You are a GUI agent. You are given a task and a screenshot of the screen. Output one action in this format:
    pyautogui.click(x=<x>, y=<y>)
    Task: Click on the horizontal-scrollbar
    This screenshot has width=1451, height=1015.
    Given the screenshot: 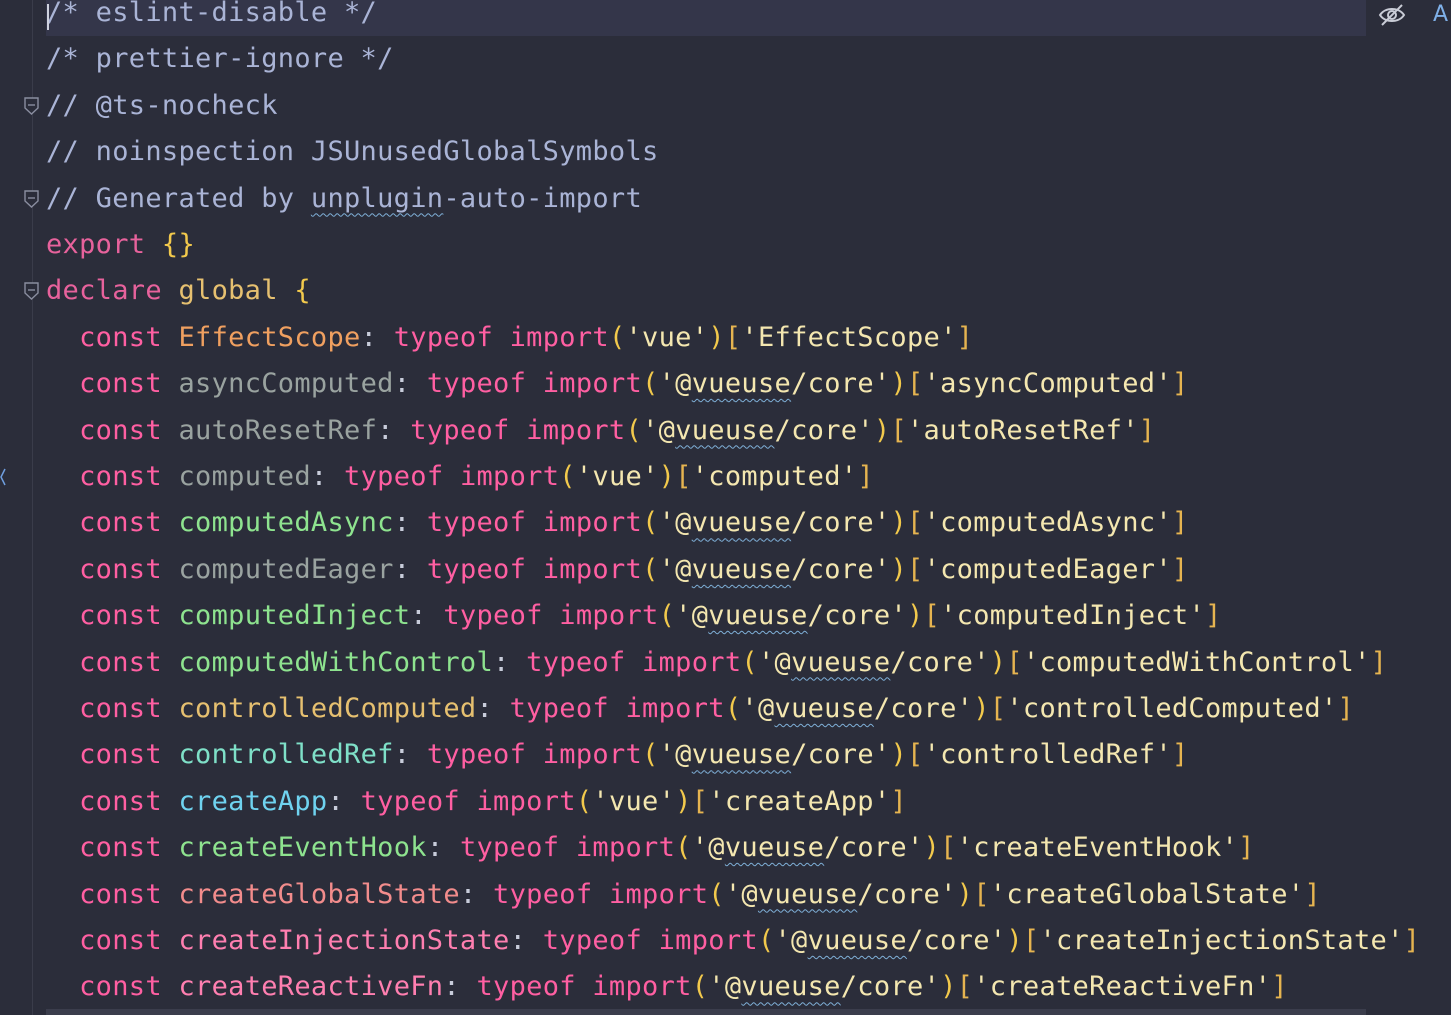 What is the action you would take?
    pyautogui.click(x=706, y=1012)
    